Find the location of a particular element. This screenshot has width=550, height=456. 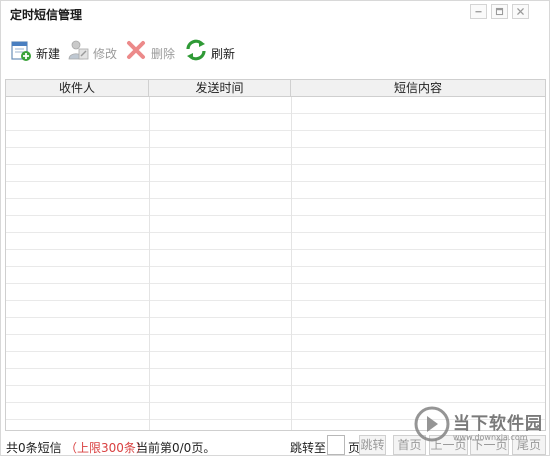

minimize-button is located at coordinates (478, 11).